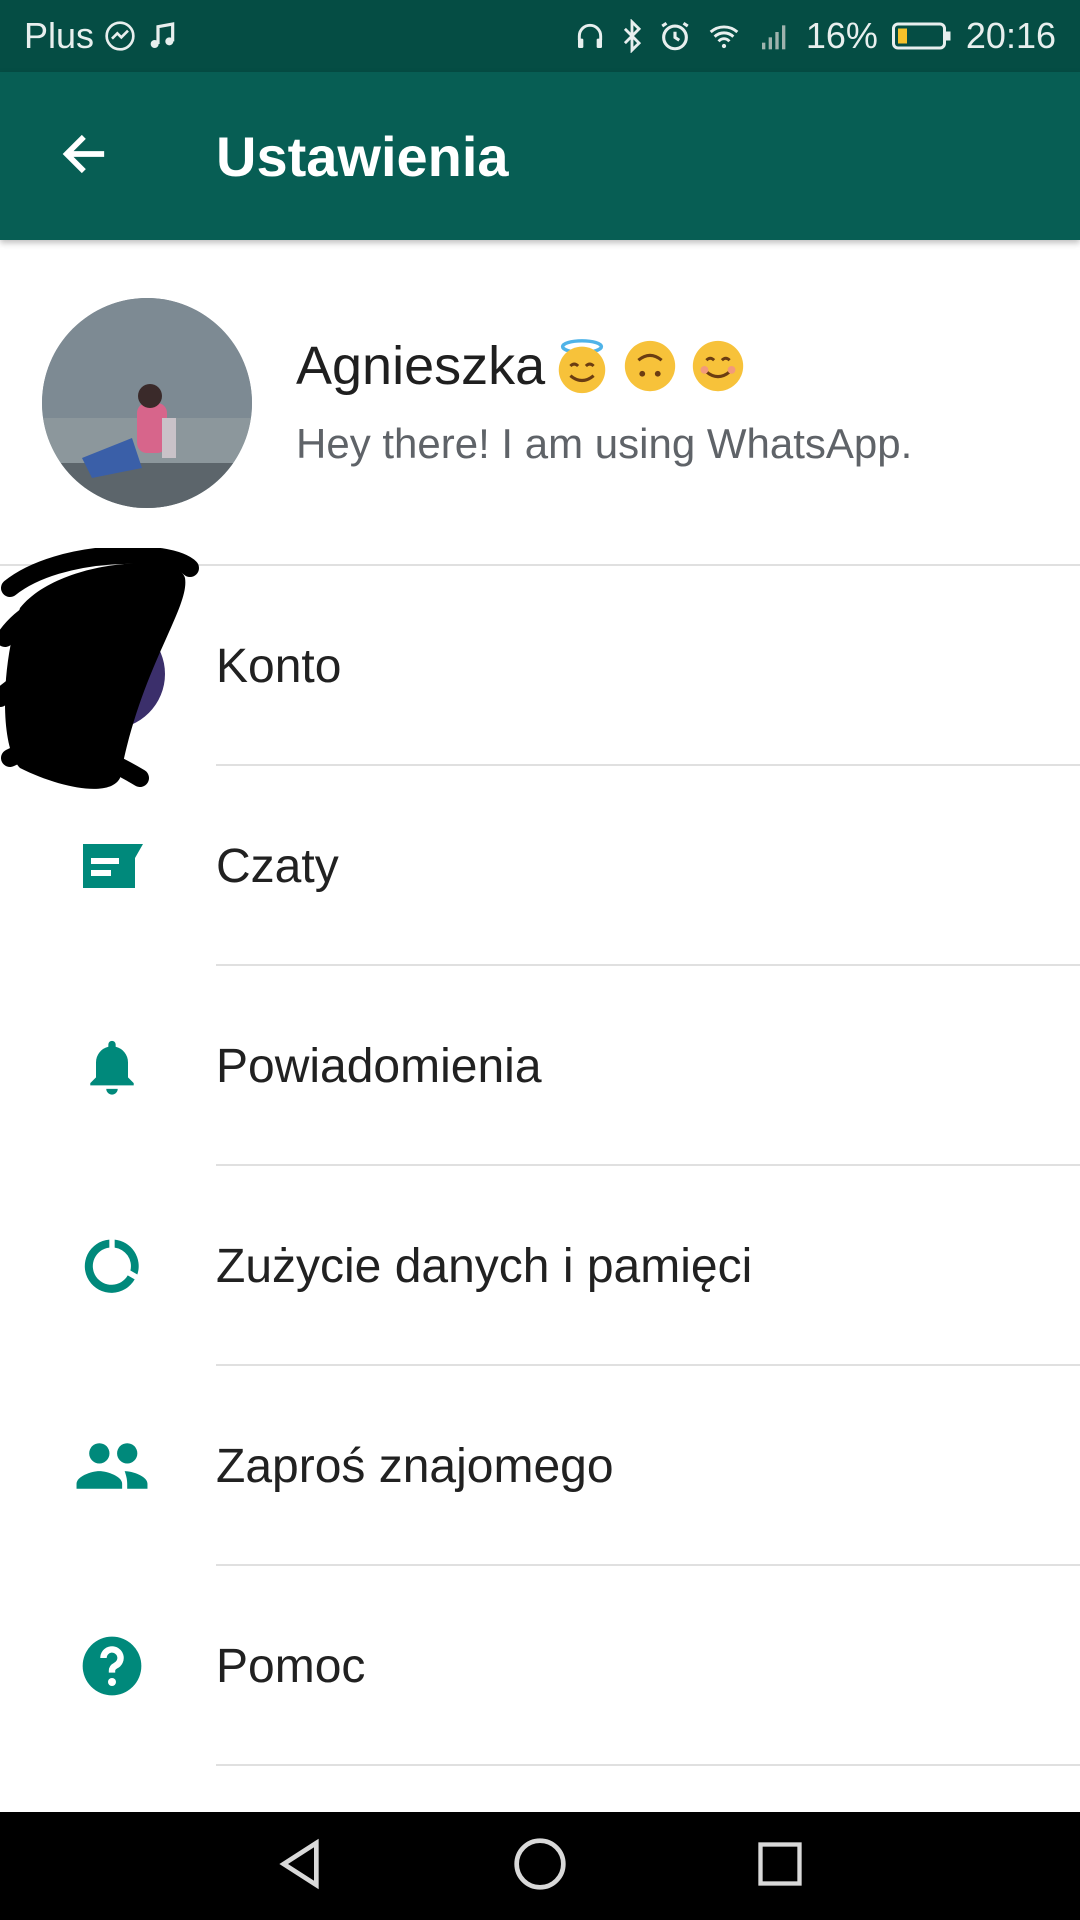 The image size is (1080, 1920). I want to click on profile-name-row: Agnieszka, so click(522, 366).